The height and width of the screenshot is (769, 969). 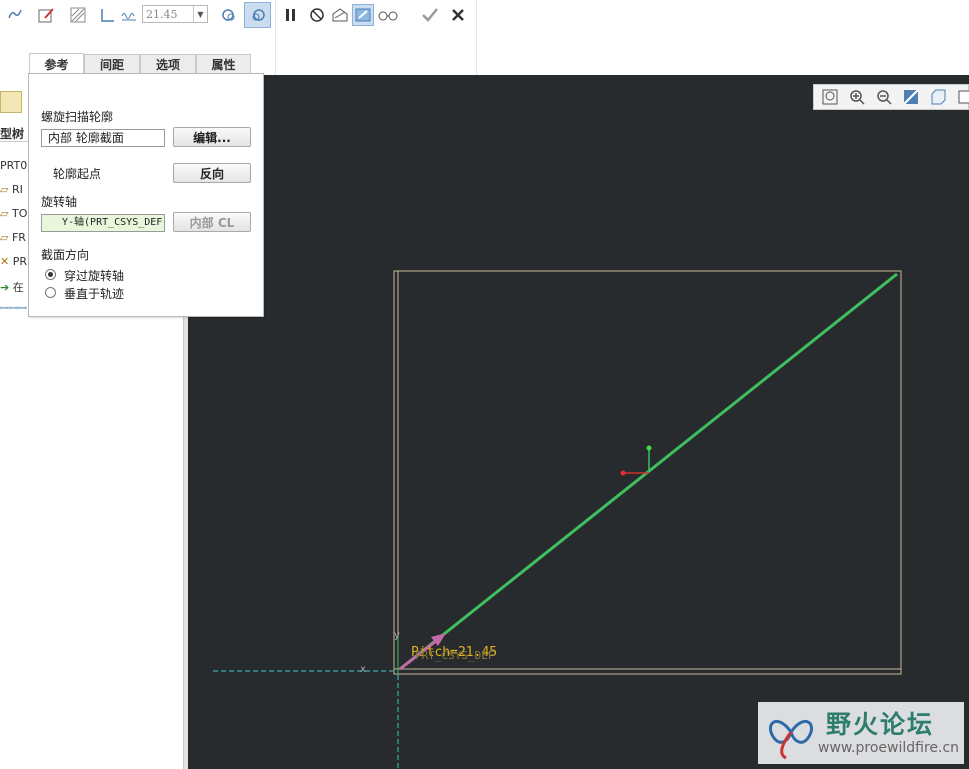 I want to click on sweep-icon, so click(x=15, y=15).